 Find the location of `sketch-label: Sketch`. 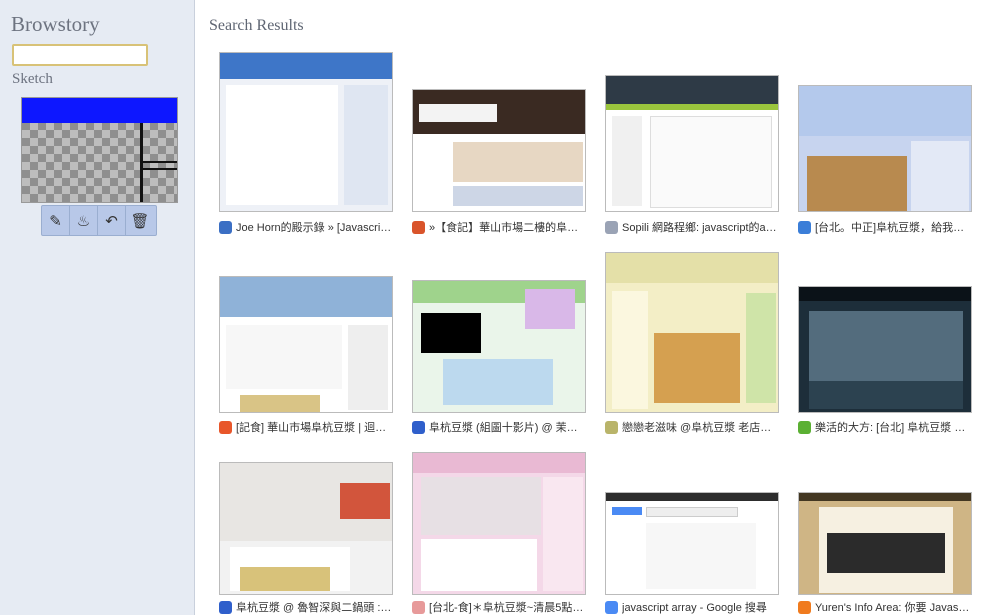

sketch-label: Sketch is located at coordinates (32, 79).